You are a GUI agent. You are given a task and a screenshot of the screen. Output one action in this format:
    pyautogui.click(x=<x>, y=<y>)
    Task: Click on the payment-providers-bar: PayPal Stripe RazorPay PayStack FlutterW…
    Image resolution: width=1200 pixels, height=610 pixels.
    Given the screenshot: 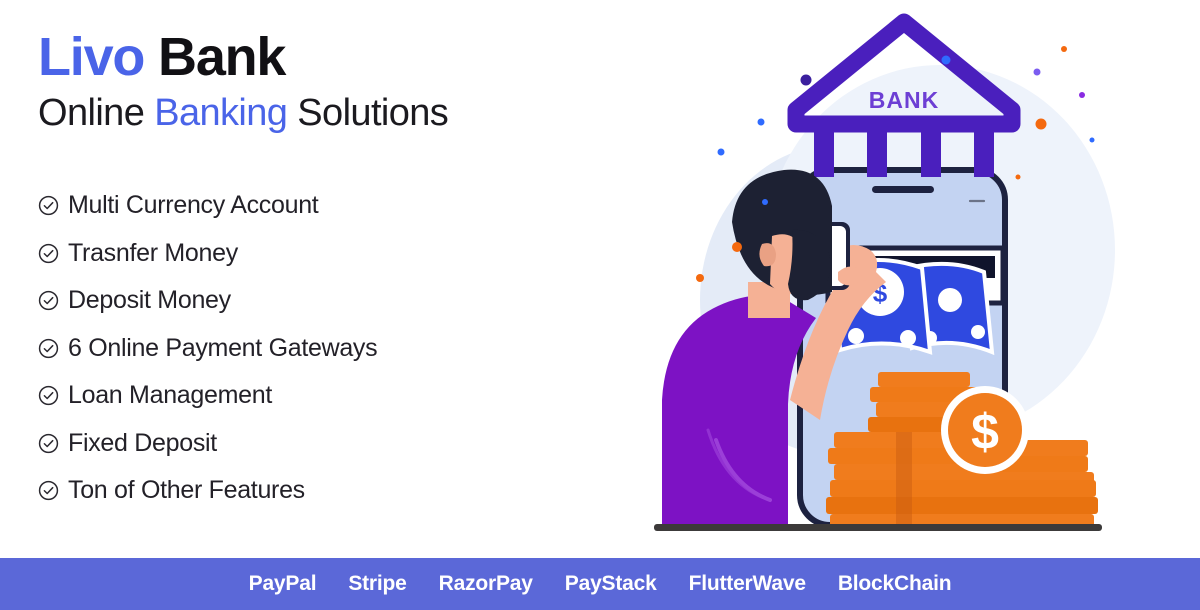 What is the action you would take?
    pyautogui.click(x=600, y=584)
    